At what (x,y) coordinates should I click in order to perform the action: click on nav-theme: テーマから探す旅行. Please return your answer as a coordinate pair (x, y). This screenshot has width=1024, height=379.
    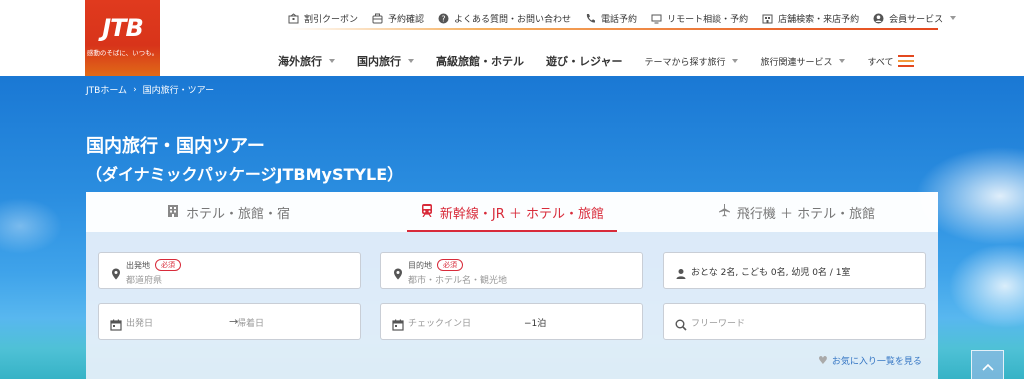
    Looking at the image, I should click on (691, 61).